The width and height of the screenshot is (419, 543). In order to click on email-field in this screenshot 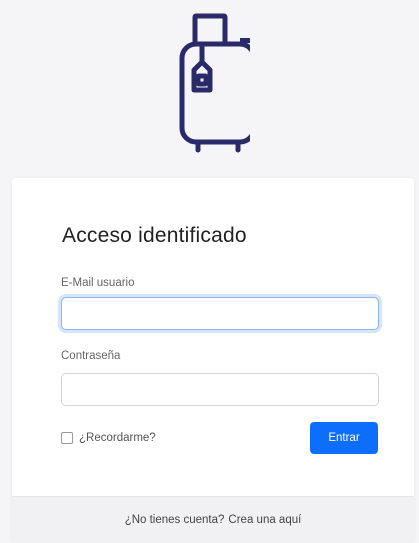, I will do `click(220, 313)`.